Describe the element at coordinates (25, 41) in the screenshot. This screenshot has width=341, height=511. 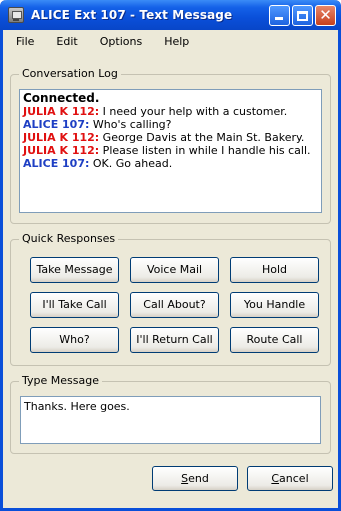
I see `menu-file: File` at that location.